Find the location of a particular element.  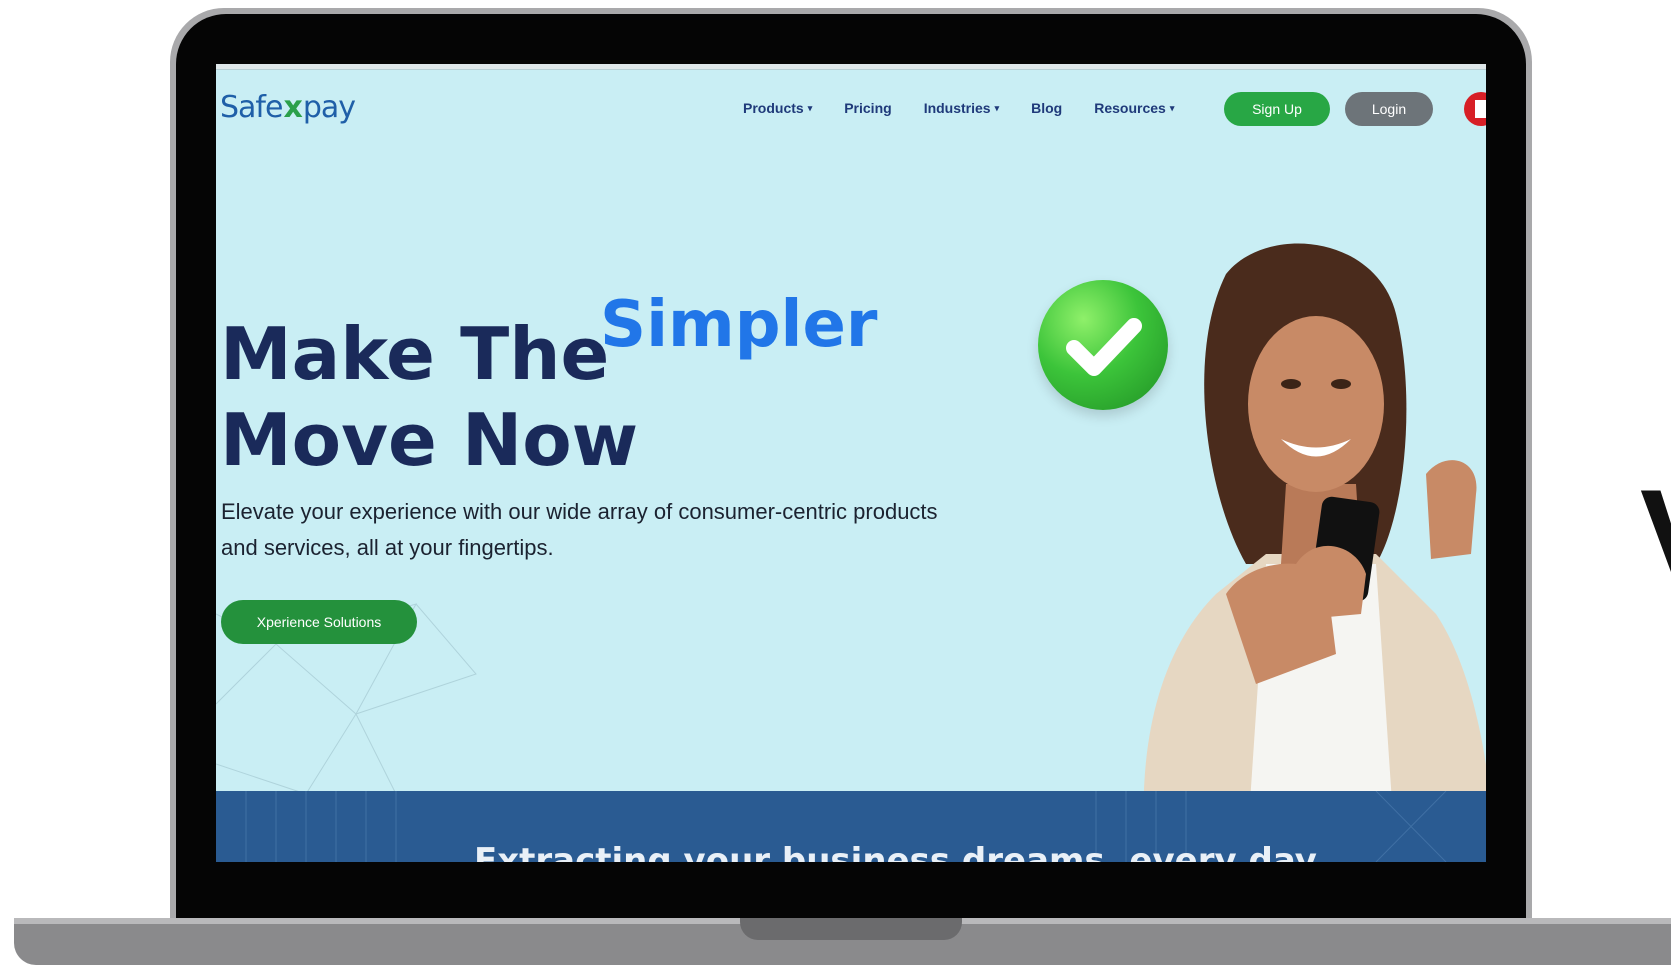

logo-x-mark: x is located at coordinates (292, 107).